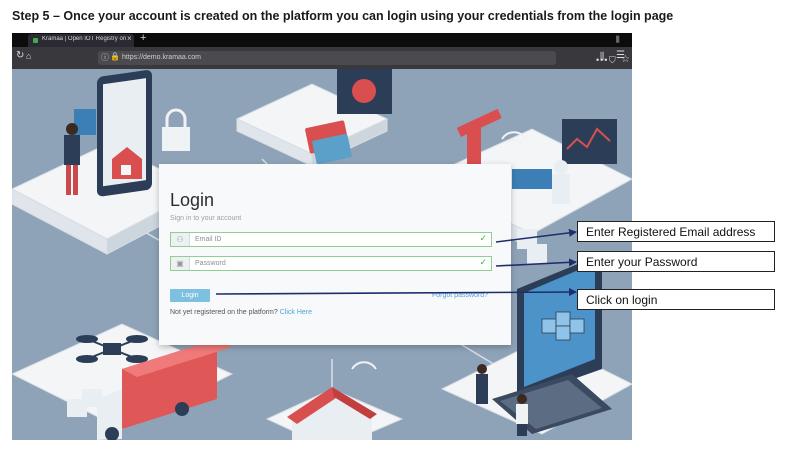 The width and height of the screenshot is (799, 466). What do you see at coordinates (396, 292) in the screenshot?
I see `login-arrow` at bounding box center [396, 292].